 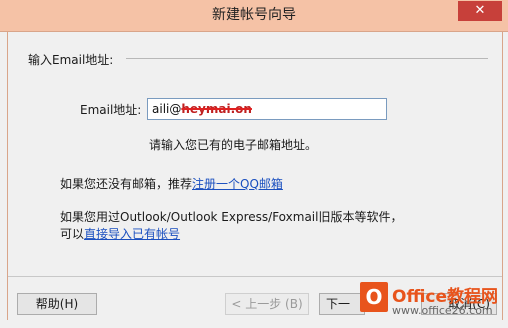 I want to click on section-divider, so click(x=307, y=58).